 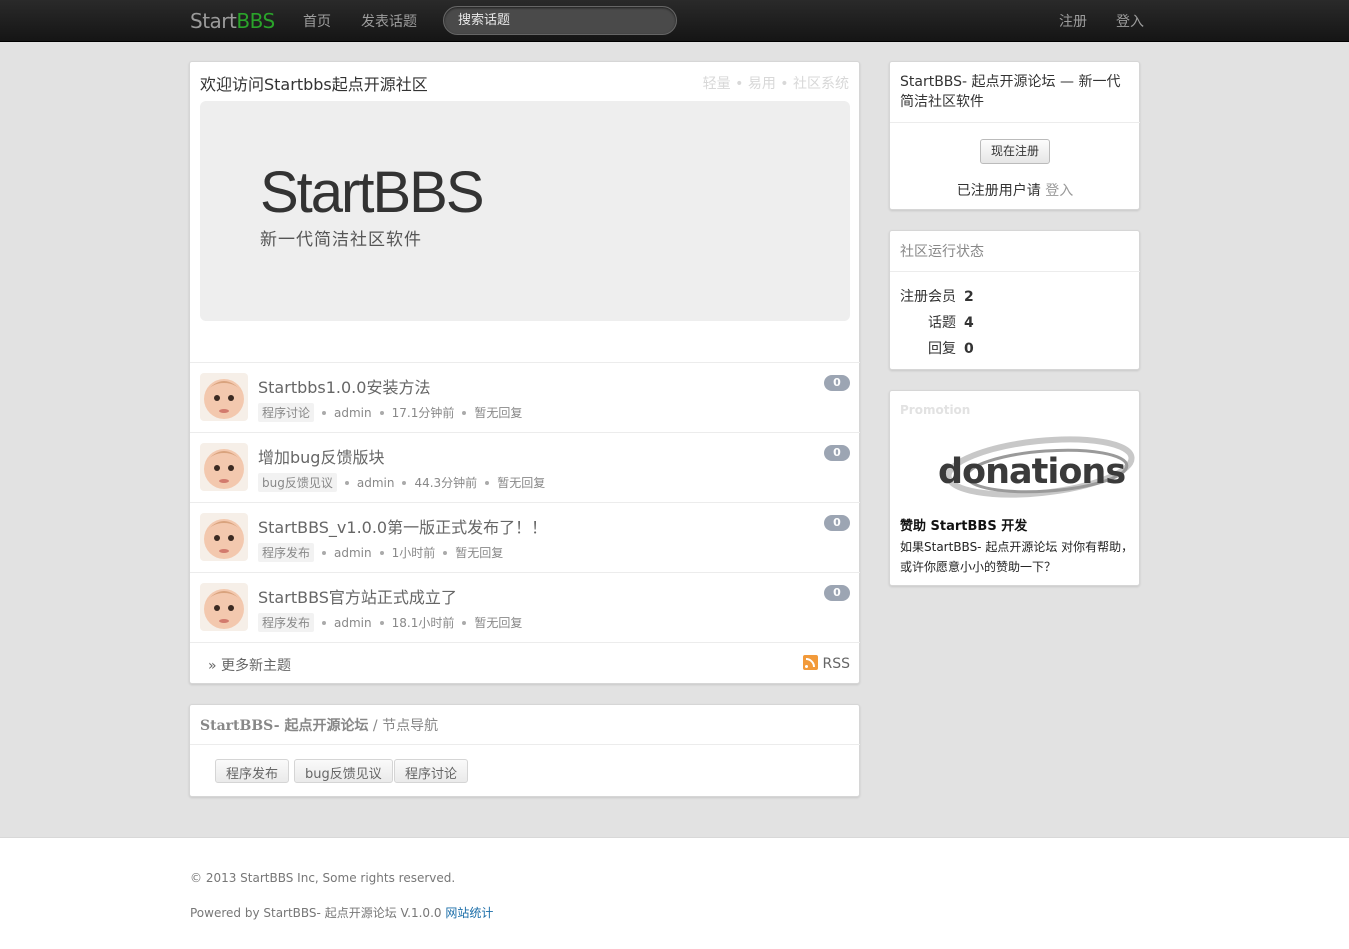 I want to click on hero-title: StartBBS, so click(x=372, y=192).